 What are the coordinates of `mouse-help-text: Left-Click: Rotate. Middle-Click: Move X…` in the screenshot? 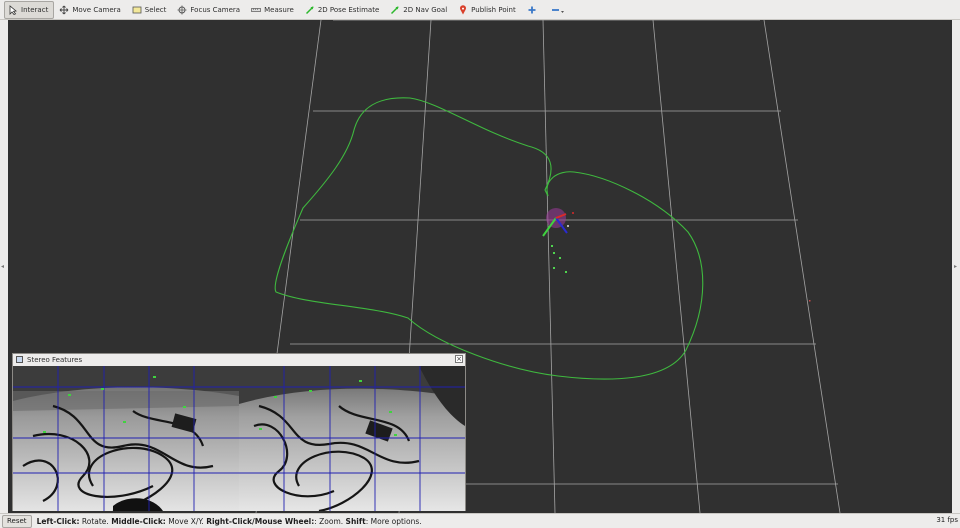 It's located at (229, 521).